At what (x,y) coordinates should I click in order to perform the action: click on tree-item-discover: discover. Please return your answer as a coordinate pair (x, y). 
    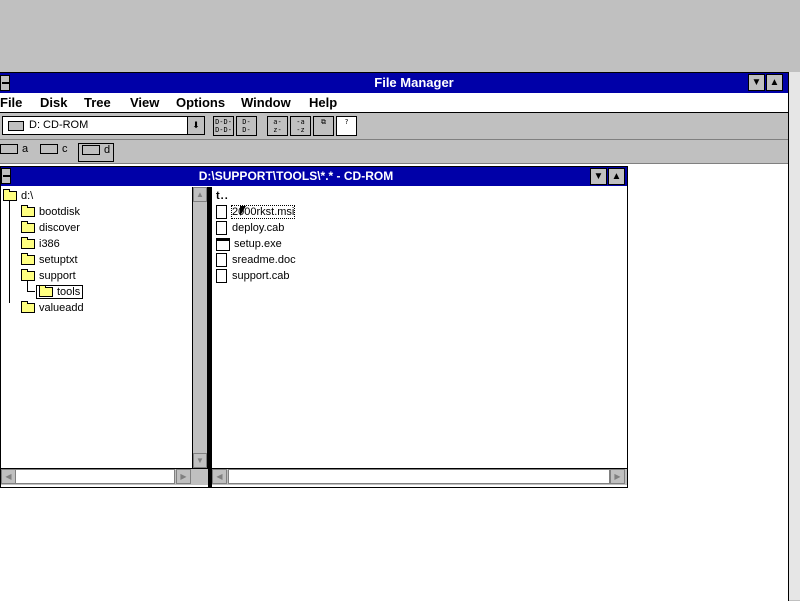
    Looking at the image, I should click on (50, 228).